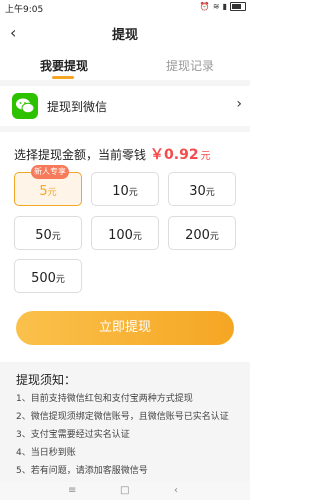 This screenshot has width=320, height=500. Describe the element at coordinates (120, 191) in the screenshot. I see `amount-option-value: 10` at that location.